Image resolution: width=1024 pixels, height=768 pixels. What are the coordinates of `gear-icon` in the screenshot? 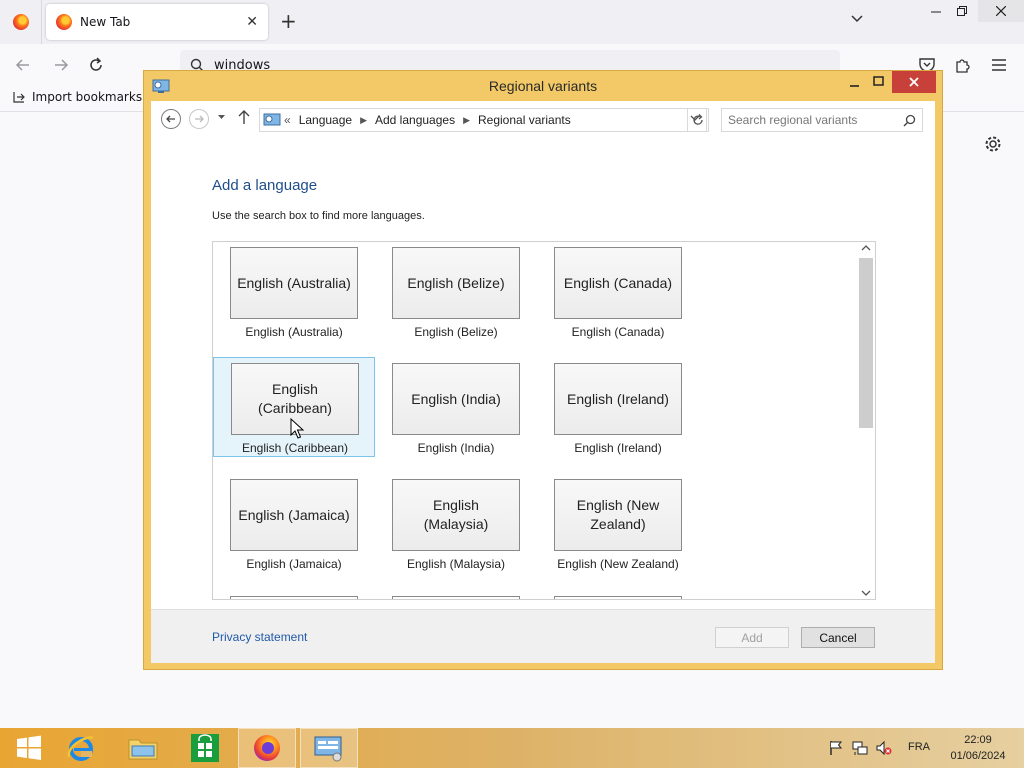 It's located at (993, 144).